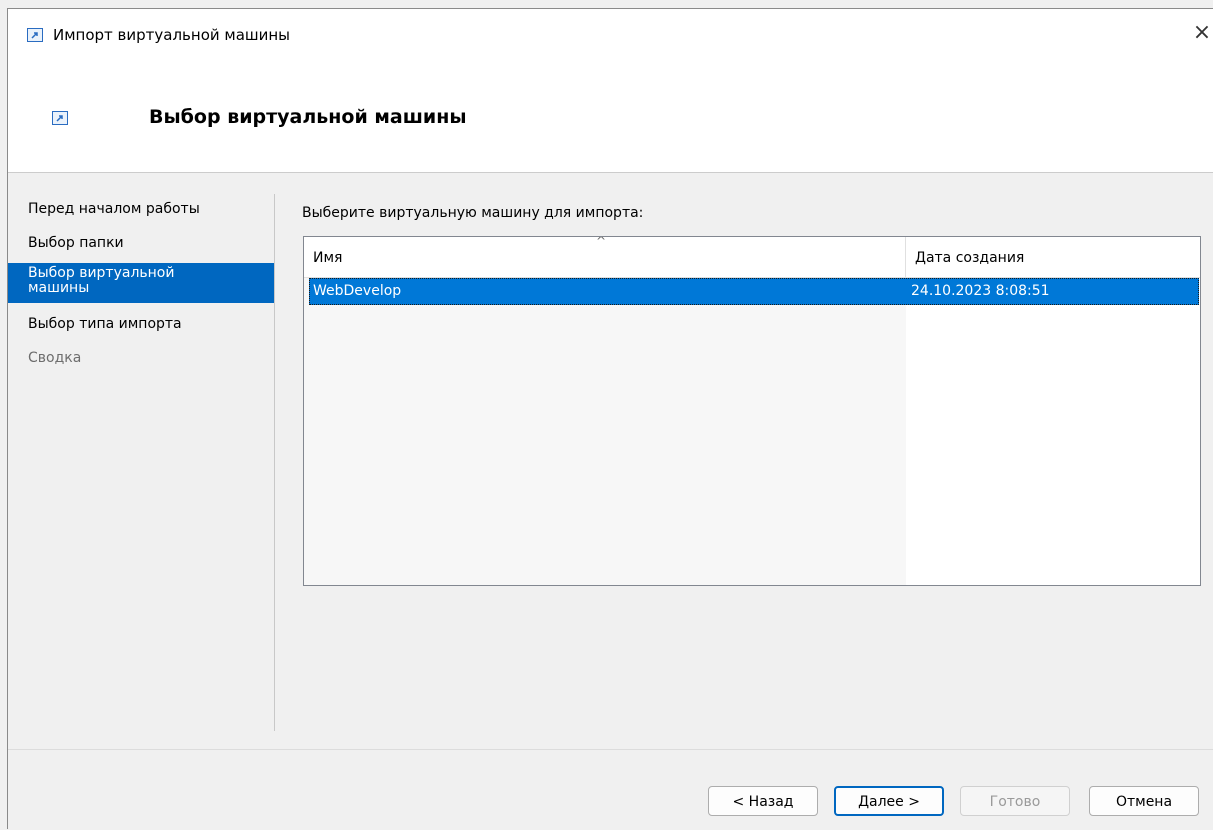 This screenshot has width=1213, height=830. What do you see at coordinates (172, 35) in the screenshot?
I see `window-title: Импорт виртуальной машины` at bounding box center [172, 35].